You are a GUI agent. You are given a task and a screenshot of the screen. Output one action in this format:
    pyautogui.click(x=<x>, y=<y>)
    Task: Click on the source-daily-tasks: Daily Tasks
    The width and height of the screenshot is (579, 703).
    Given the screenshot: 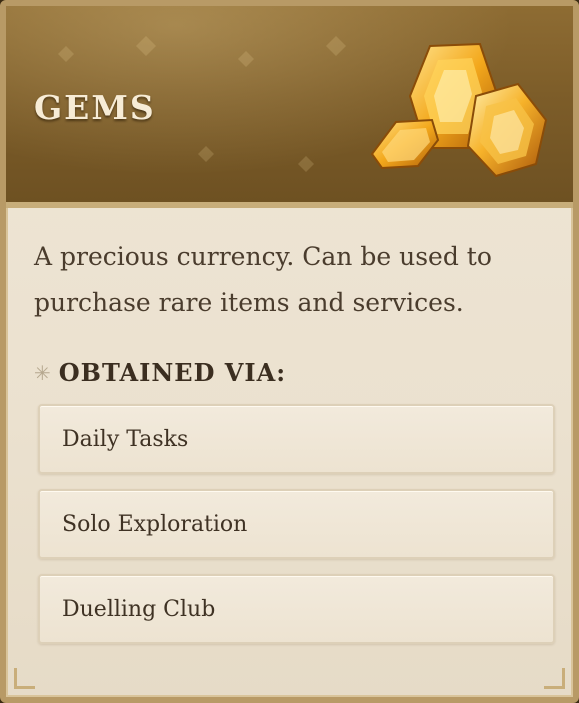 What is the action you would take?
    pyautogui.click(x=296, y=439)
    